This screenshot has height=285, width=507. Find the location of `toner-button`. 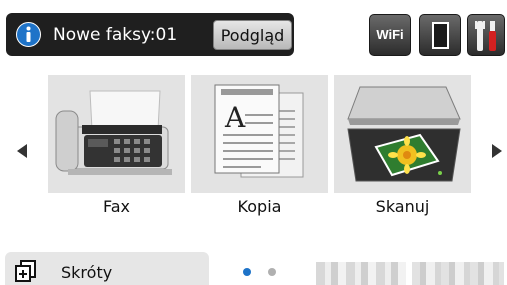

toner-button is located at coordinates (440, 35).